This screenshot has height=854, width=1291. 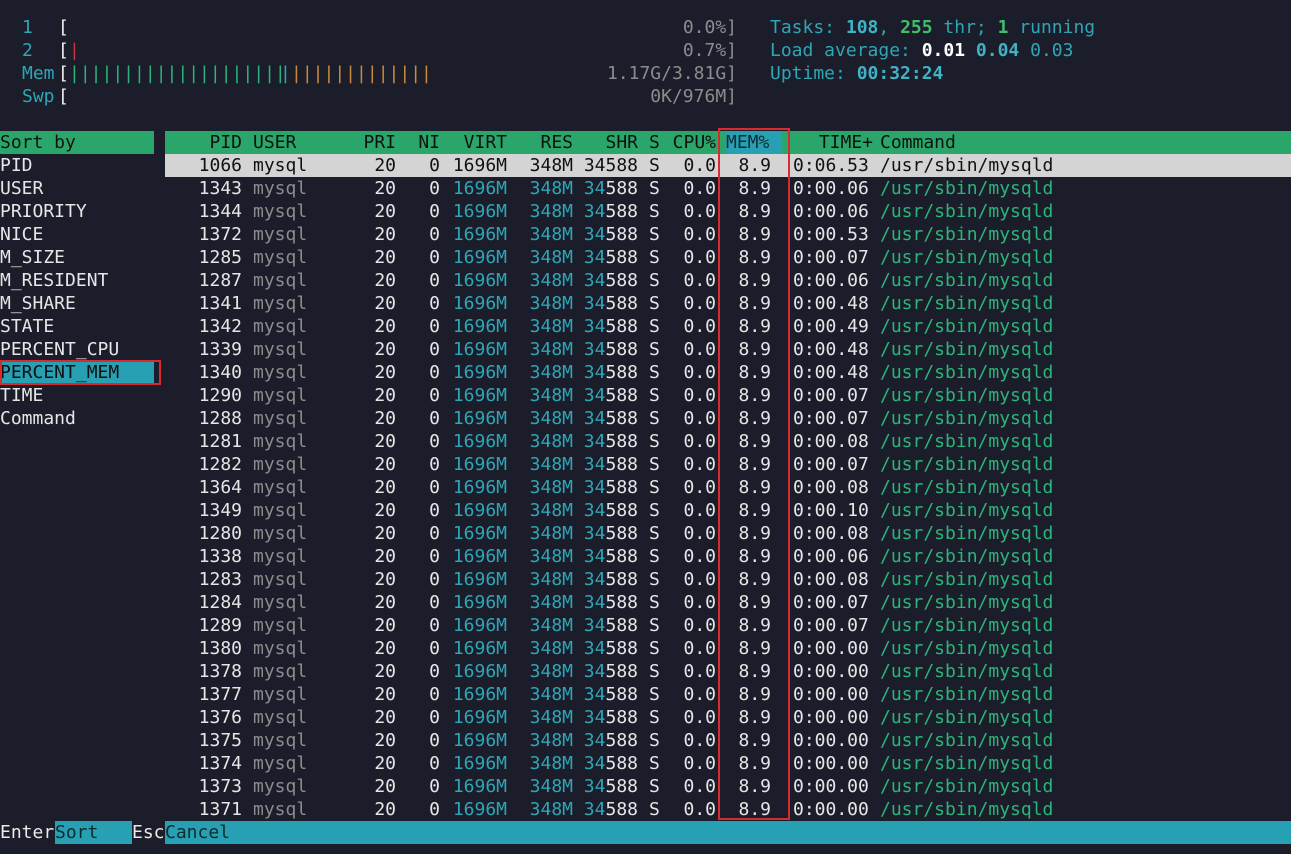 What do you see at coordinates (77, 257) in the screenshot?
I see `sort-option-m-size: M_SIZE` at bounding box center [77, 257].